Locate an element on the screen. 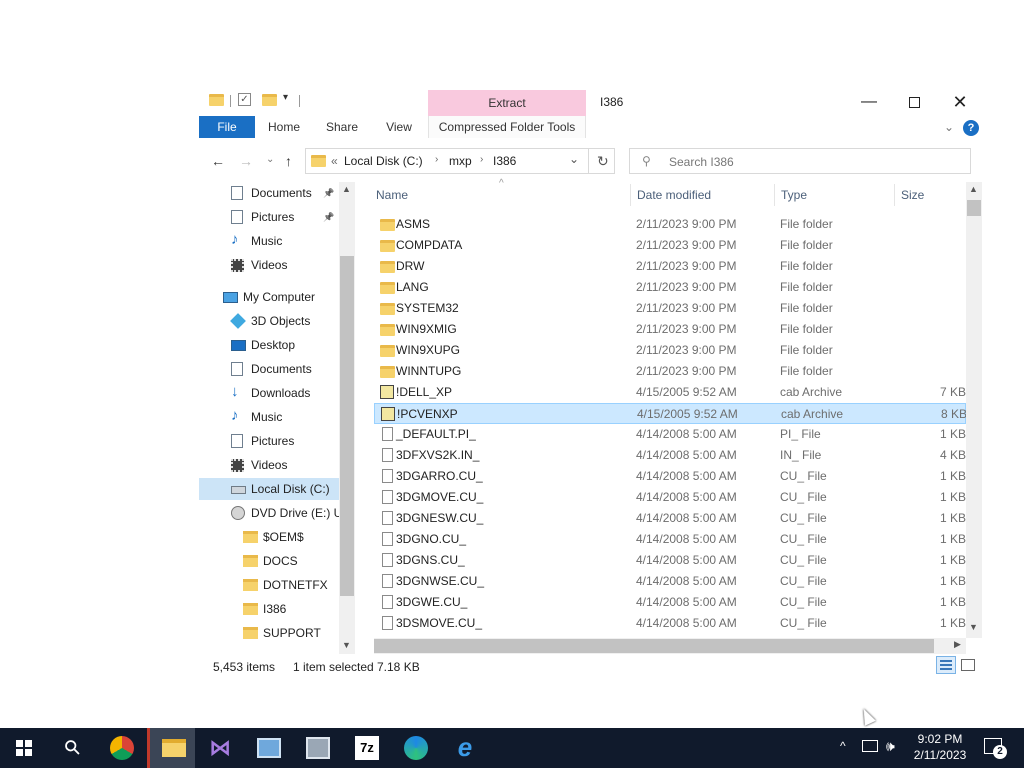 The image size is (1024, 768). file-type: PI_ File is located at coordinates (800, 434).